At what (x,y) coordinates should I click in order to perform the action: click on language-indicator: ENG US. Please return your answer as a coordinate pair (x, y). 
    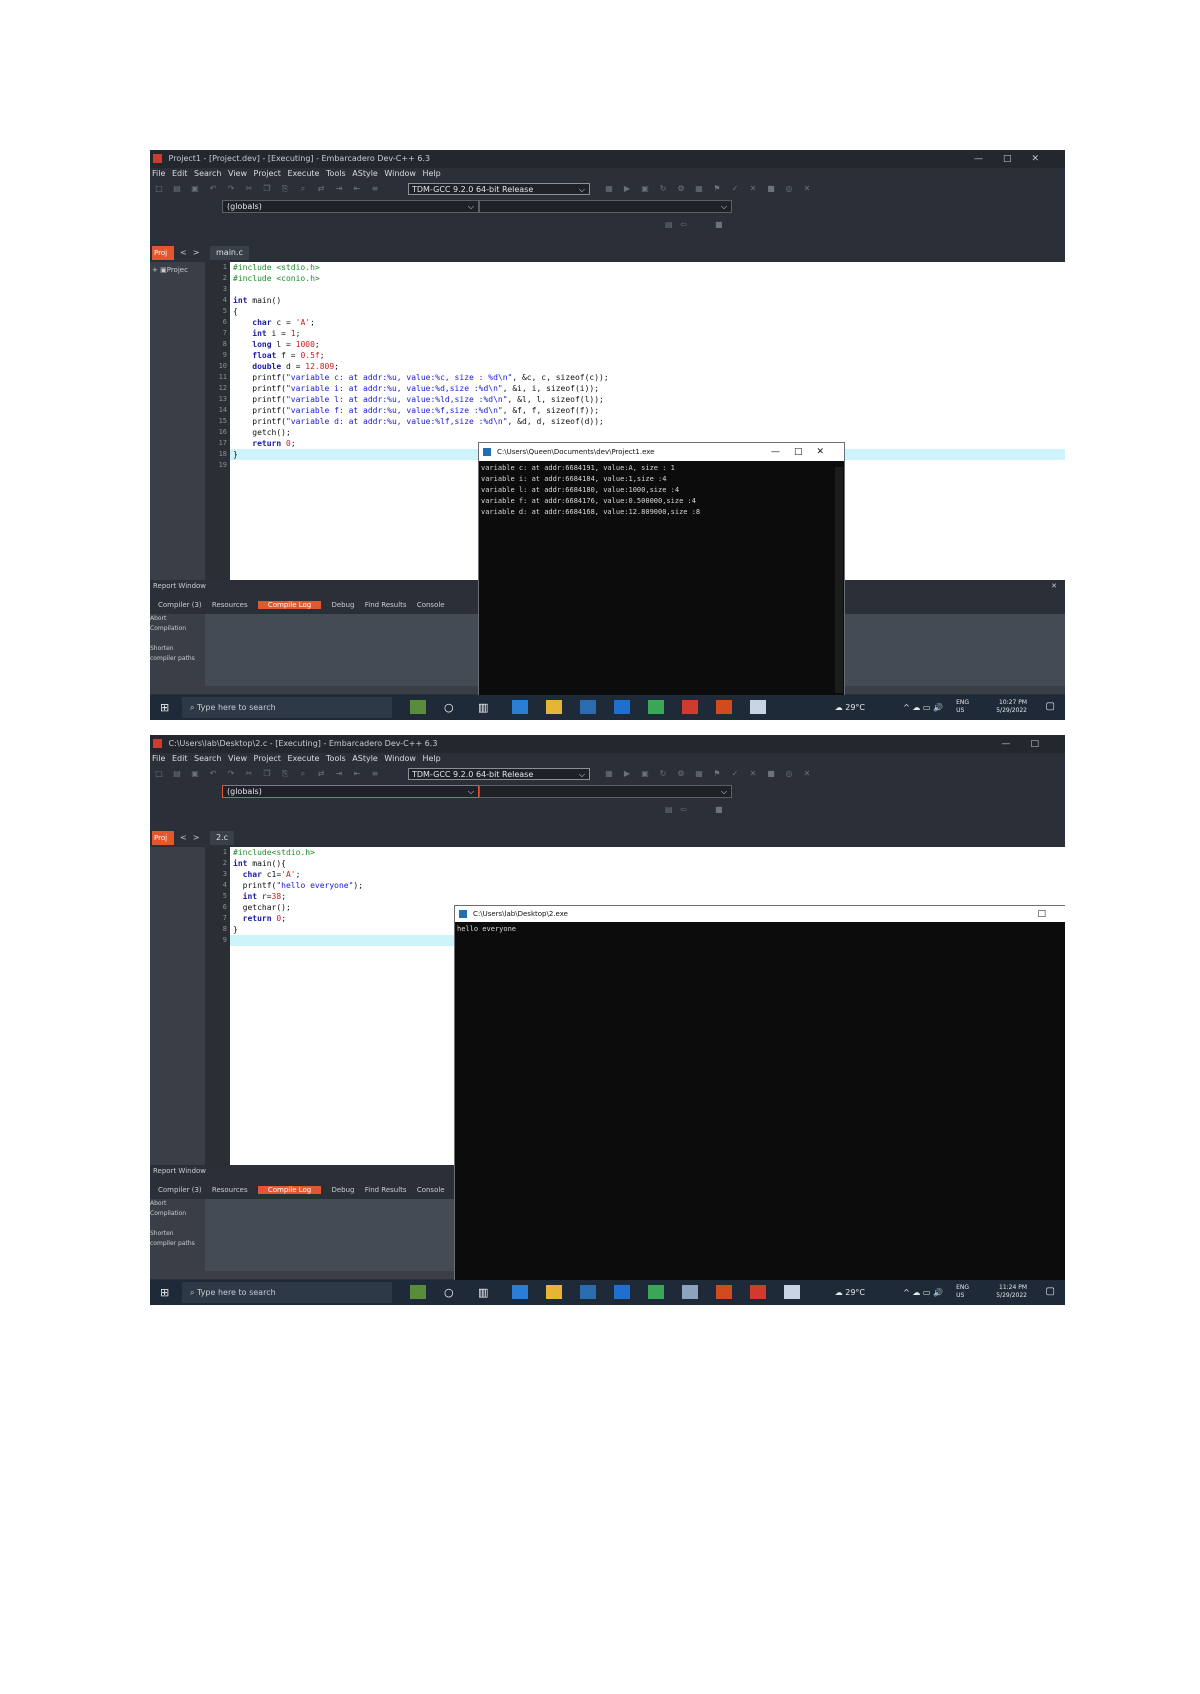
    Looking at the image, I should click on (962, 1292).